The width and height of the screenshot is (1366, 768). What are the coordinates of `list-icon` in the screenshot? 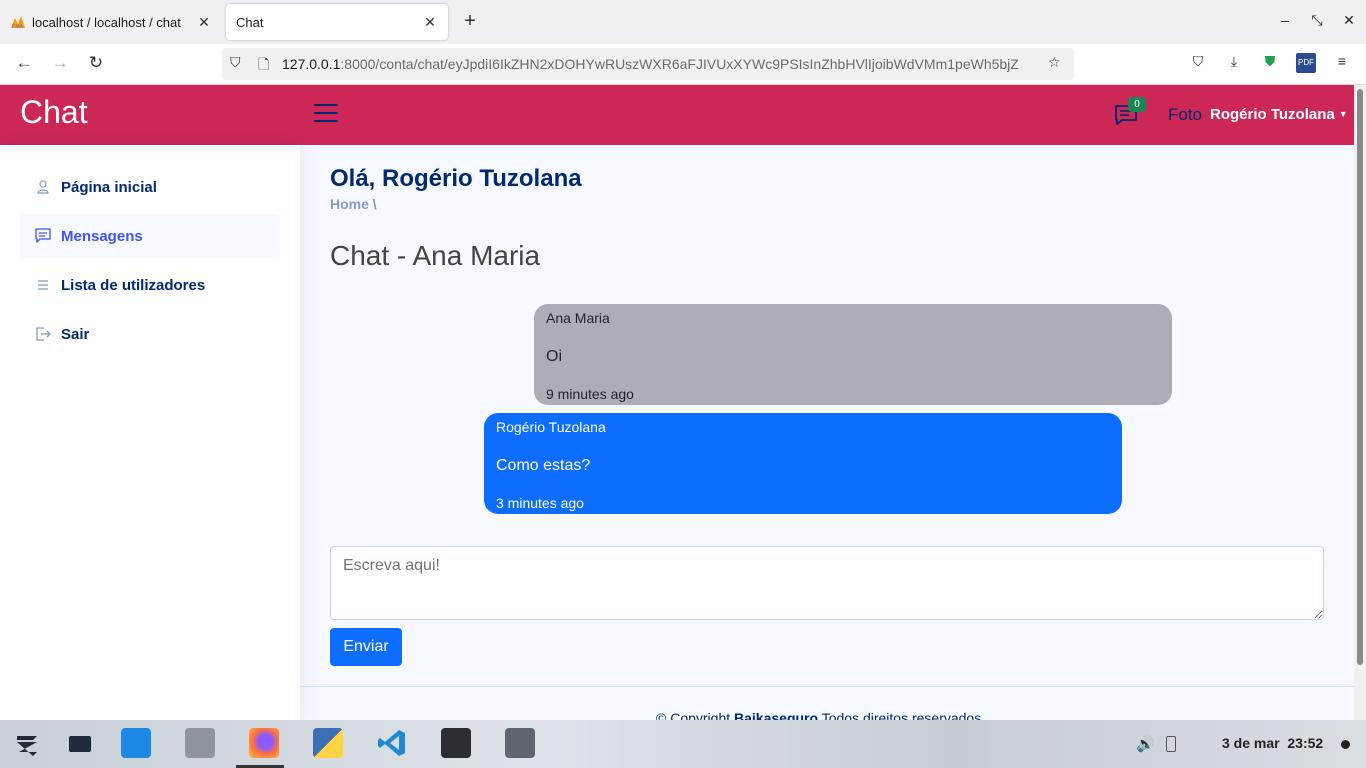 It's located at (43, 285).